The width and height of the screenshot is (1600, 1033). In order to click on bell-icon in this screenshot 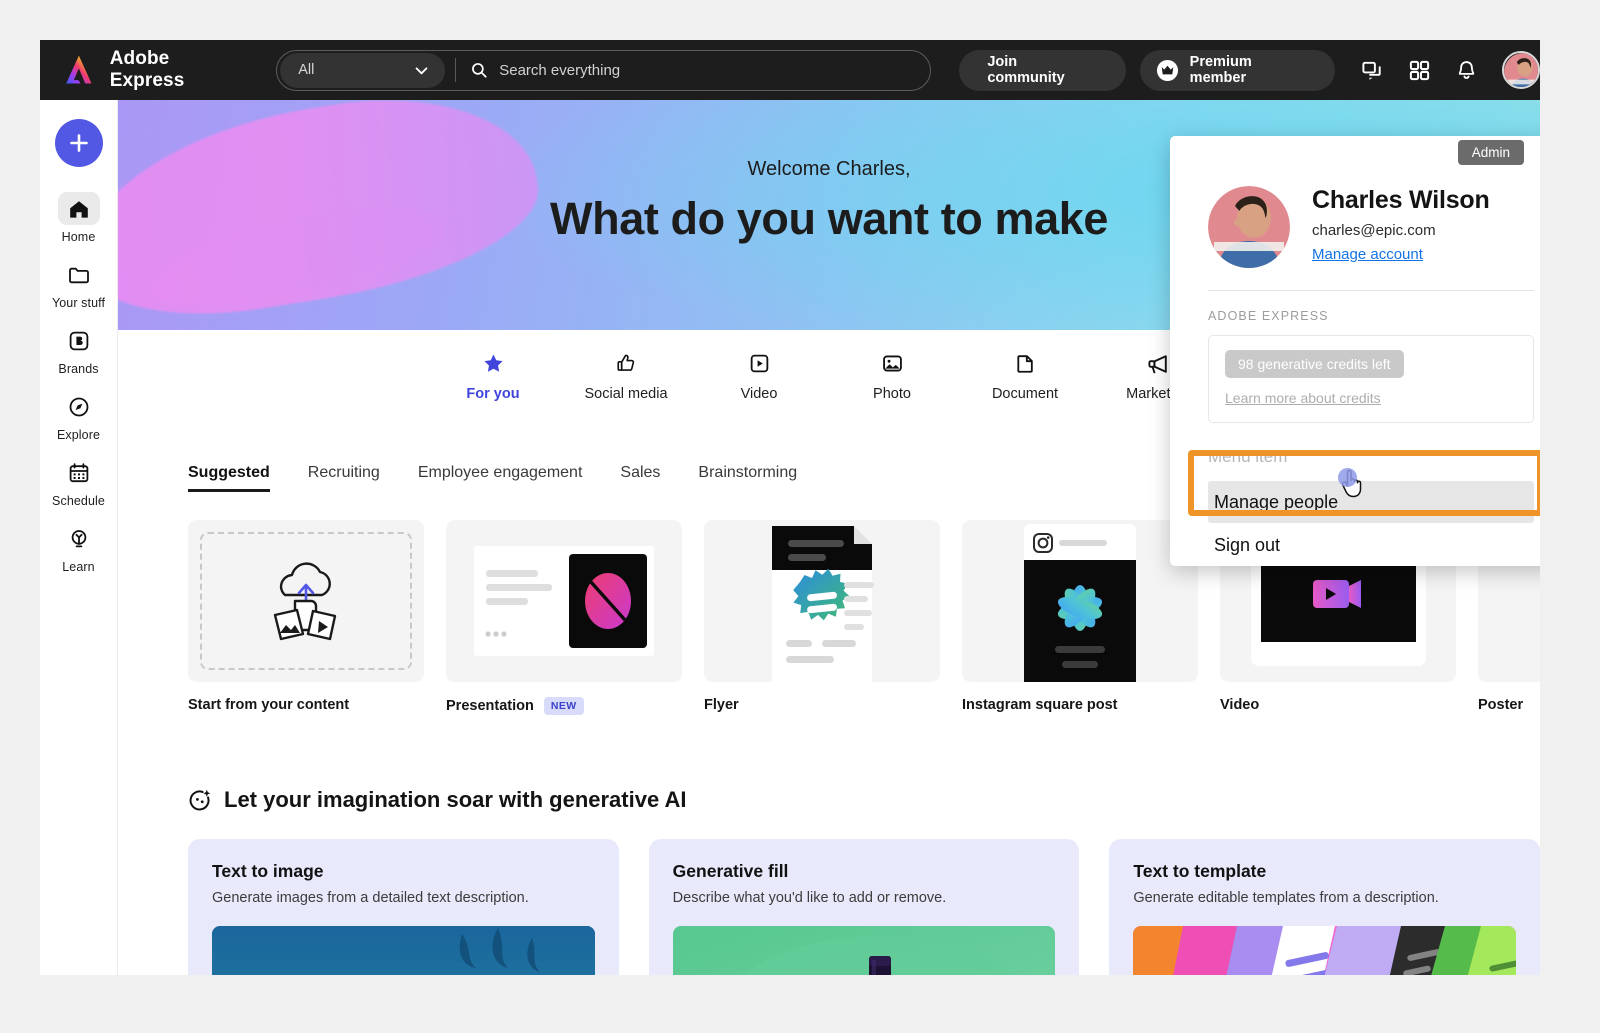, I will do `click(1466, 70)`.